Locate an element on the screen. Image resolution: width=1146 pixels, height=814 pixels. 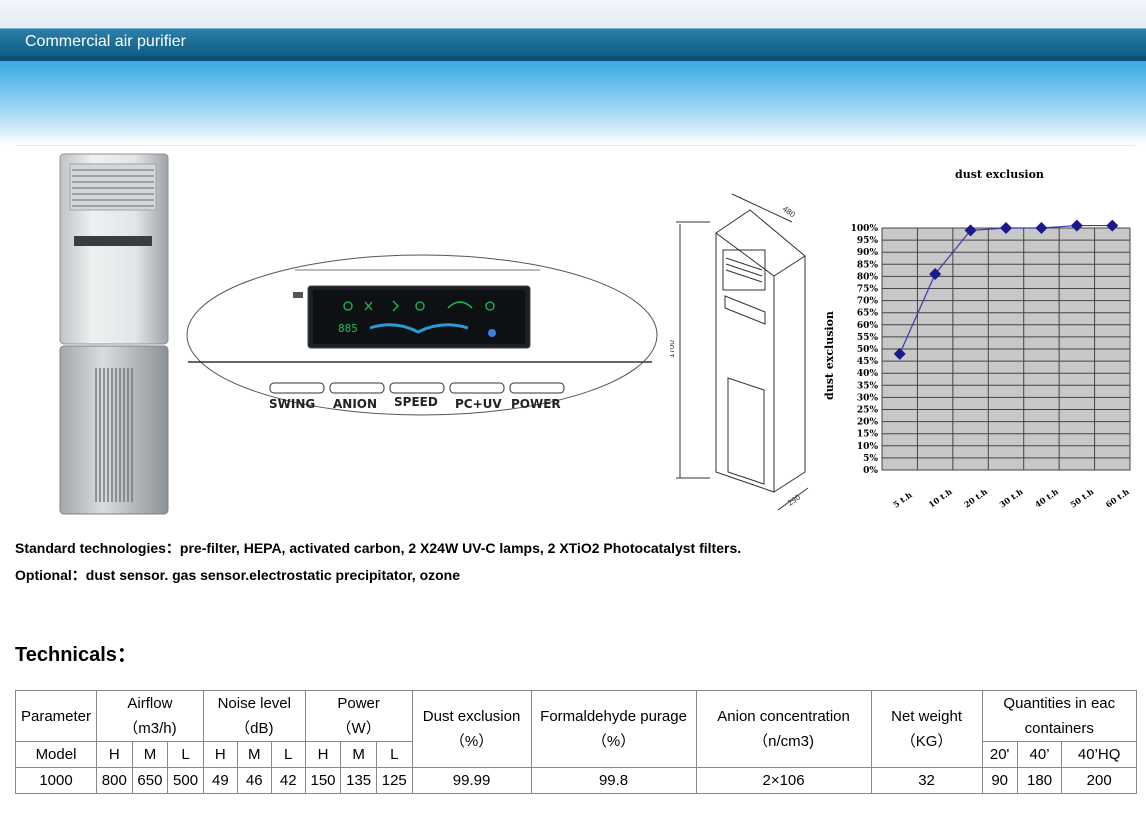
technicals-heading: Technicals： is located at coordinates (76, 655).